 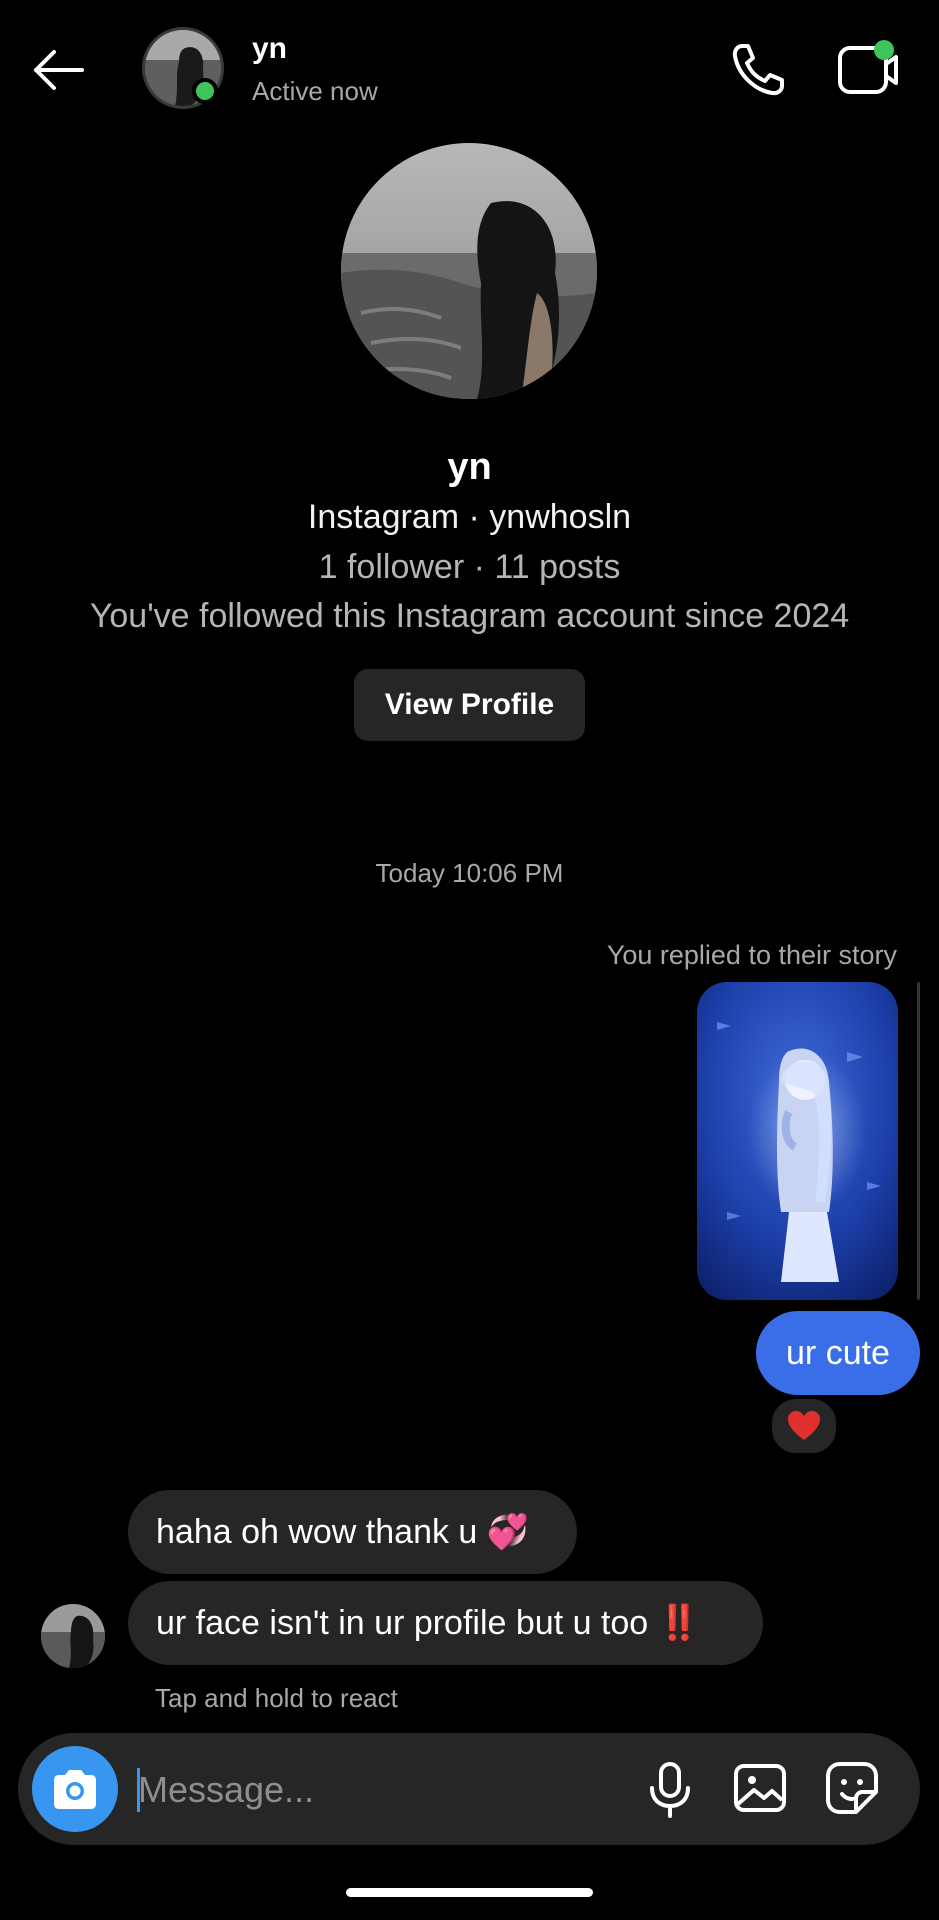 What do you see at coordinates (73, 1636) in the screenshot?
I see `sender-avatar` at bounding box center [73, 1636].